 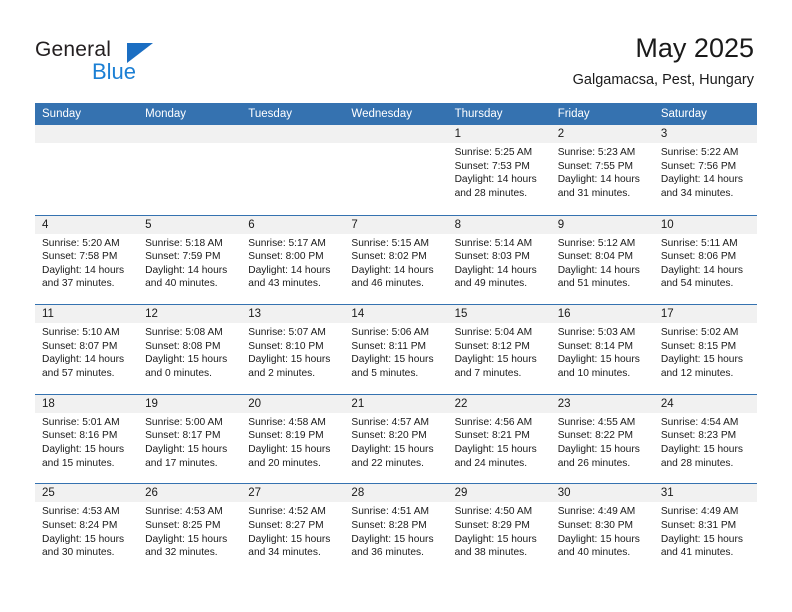 What do you see at coordinates (81, 422) in the screenshot?
I see `day-sunrise-text: Sunrise: 5:01 AM` at bounding box center [81, 422].